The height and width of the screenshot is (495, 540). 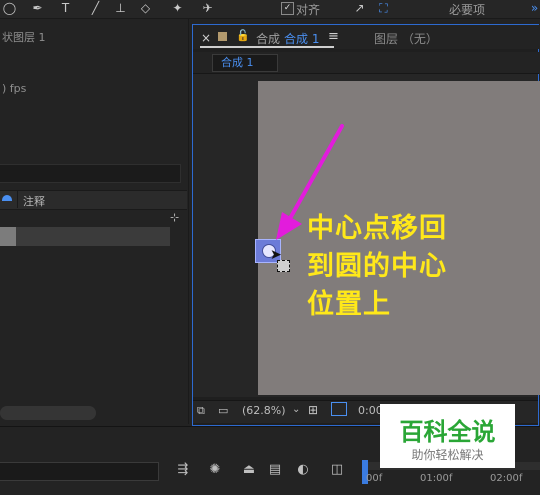 What do you see at coordinates (65, 8) in the screenshot?
I see `text-tool-icon: T` at bounding box center [65, 8].